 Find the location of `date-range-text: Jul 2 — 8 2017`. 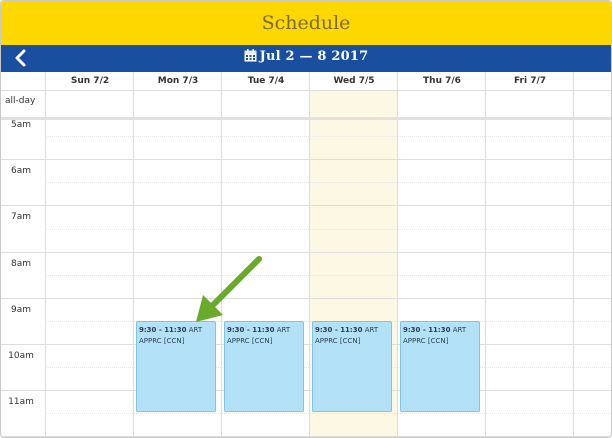

date-range-text: Jul 2 — 8 2017 is located at coordinates (314, 56).